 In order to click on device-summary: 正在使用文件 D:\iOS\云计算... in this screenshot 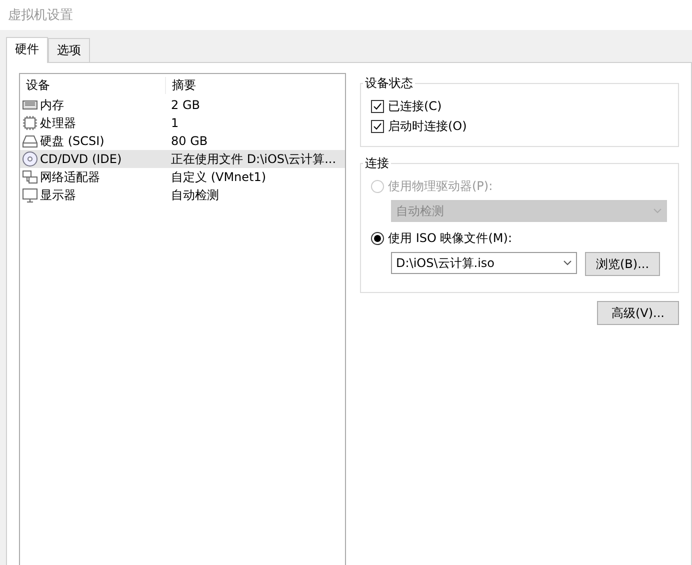, I will do `click(254, 159)`.